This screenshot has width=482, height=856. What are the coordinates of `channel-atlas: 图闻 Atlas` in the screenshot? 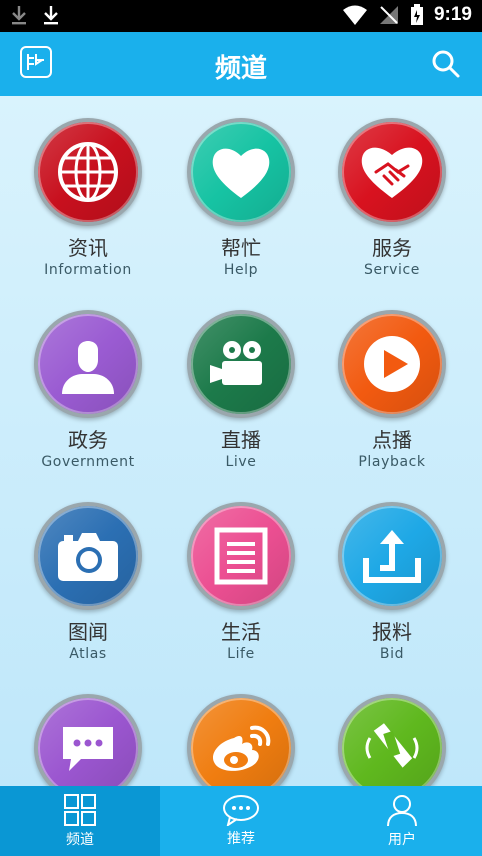 It's located at (88, 590).